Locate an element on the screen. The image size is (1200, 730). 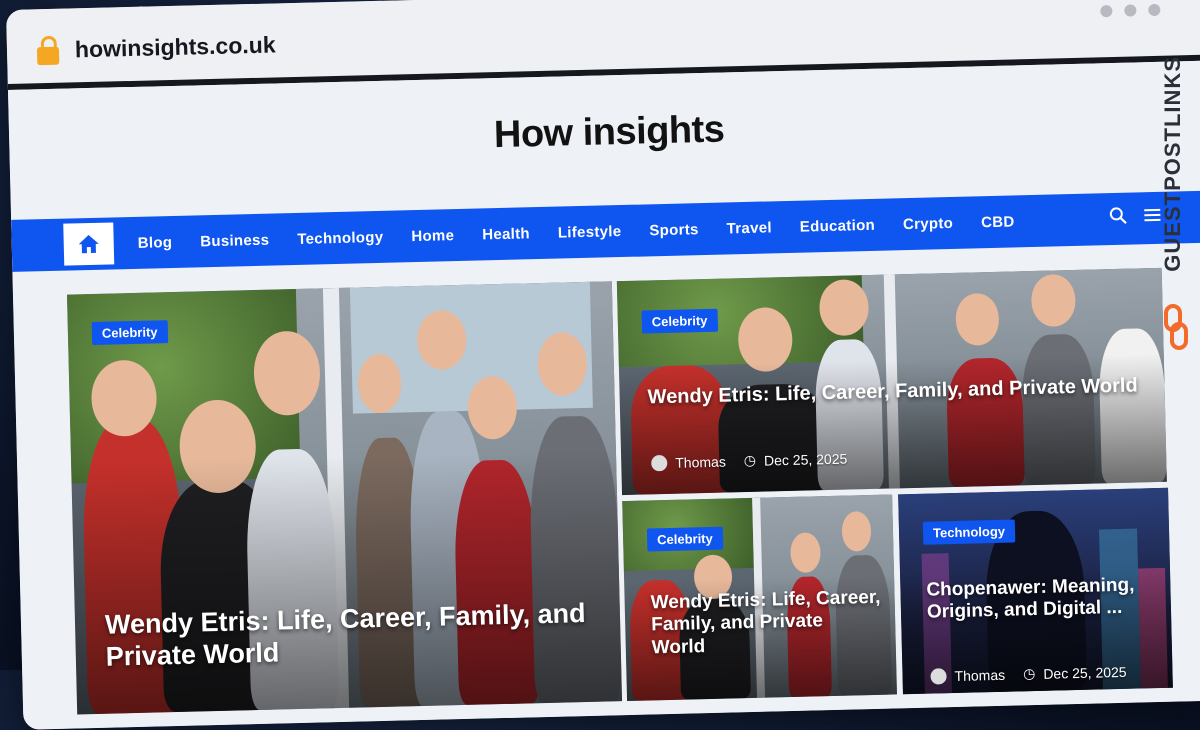
nav-item-lifestyle: Lifestyle is located at coordinates (590, 232).